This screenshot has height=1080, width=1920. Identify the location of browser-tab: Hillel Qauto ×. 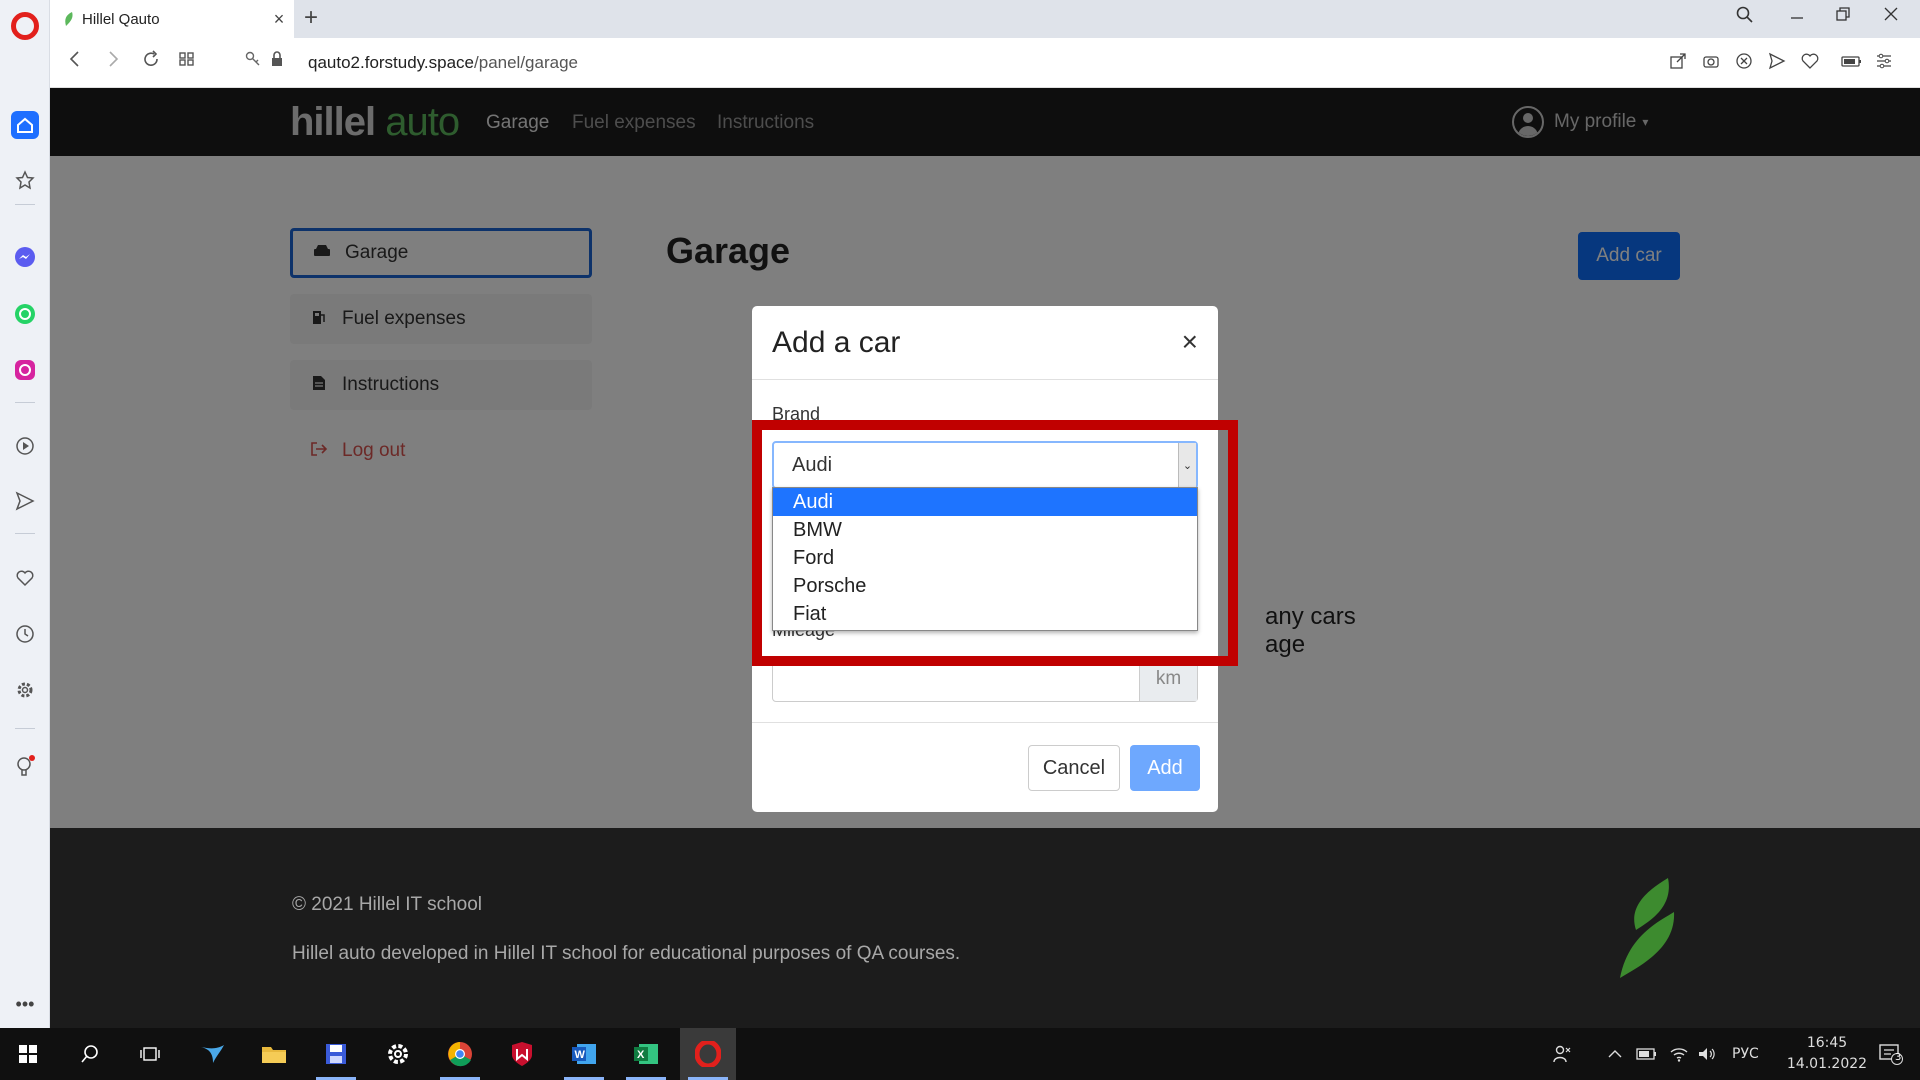
(172, 19).